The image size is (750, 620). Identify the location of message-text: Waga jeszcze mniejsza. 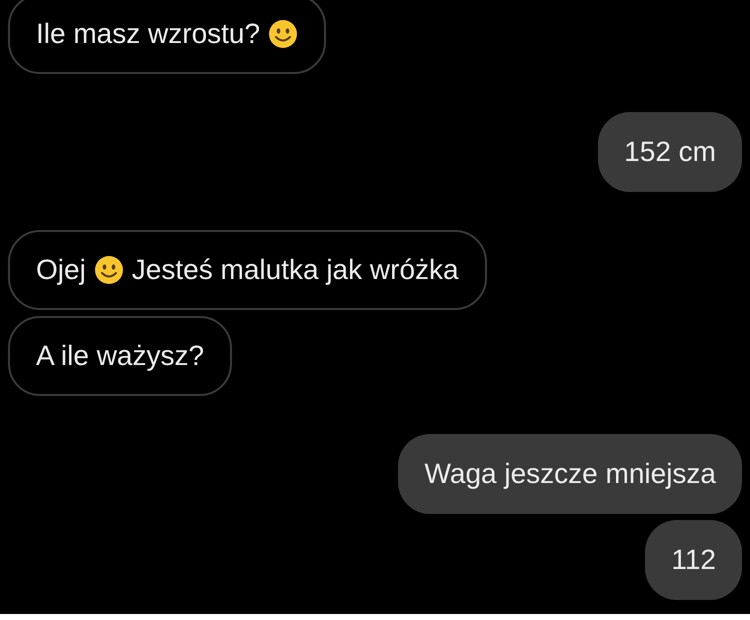
(570, 474).